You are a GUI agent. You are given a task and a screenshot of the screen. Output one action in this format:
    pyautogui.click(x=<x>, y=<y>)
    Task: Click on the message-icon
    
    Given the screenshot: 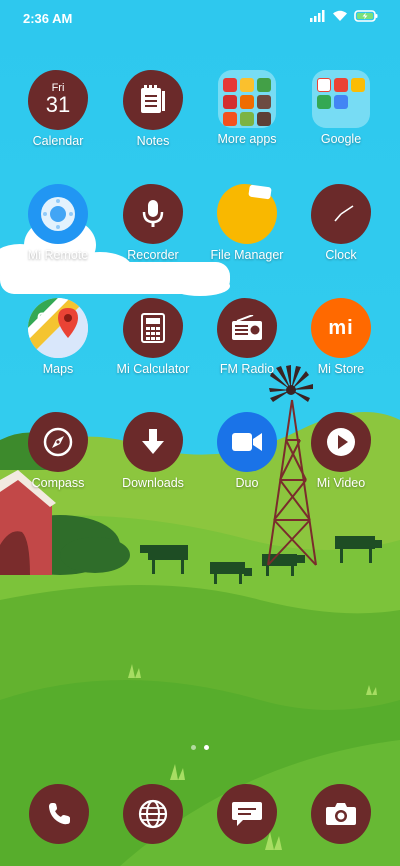 What is the action you would take?
    pyautogui.click(x=247, y=814)
    